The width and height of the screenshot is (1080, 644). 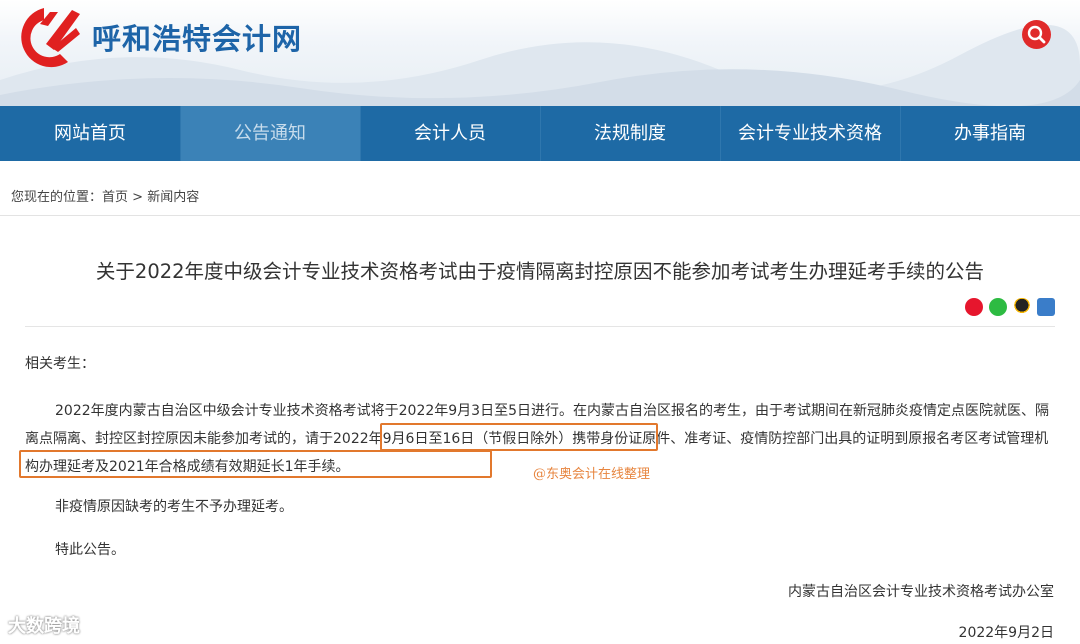 I want to click on paragraph: 特此公告。, so click(x=90, y=550).